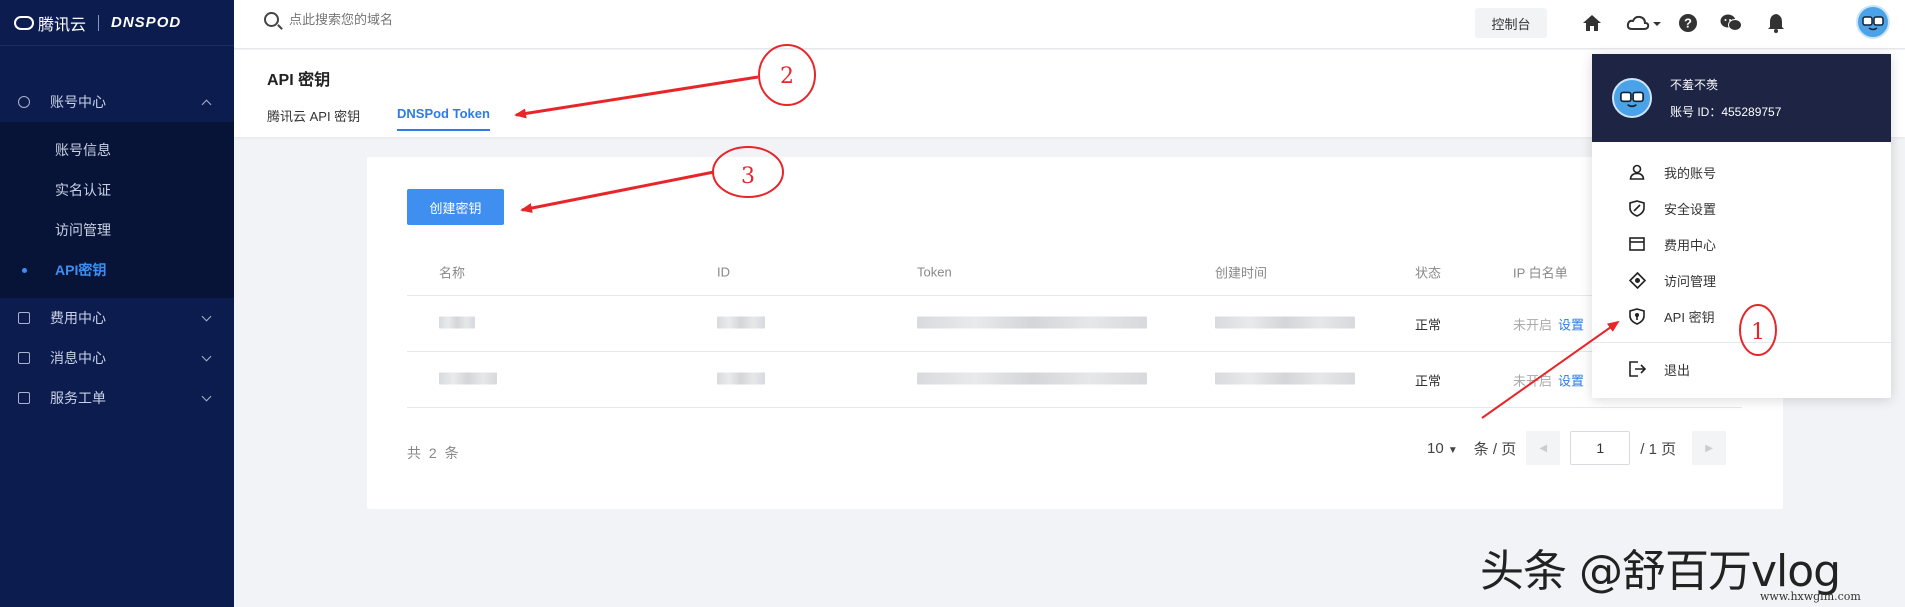 The image size is (1905, 607). I want to click on sidebar-item-api-key: API密钥, so click(117, 270).